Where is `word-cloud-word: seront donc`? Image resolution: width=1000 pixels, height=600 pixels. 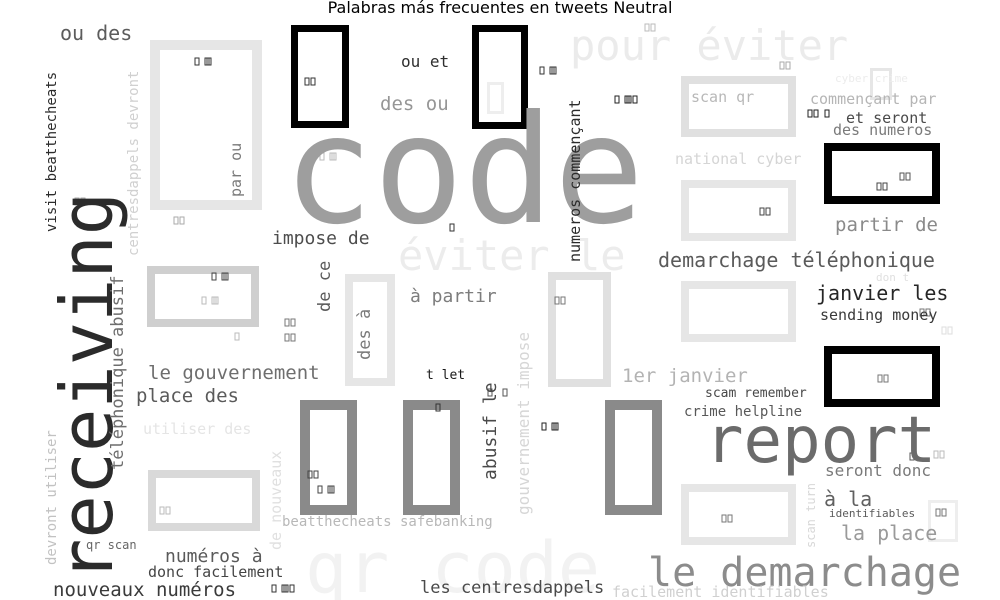 word-cloud-word: seront donc is located at coordinates (878, 470).